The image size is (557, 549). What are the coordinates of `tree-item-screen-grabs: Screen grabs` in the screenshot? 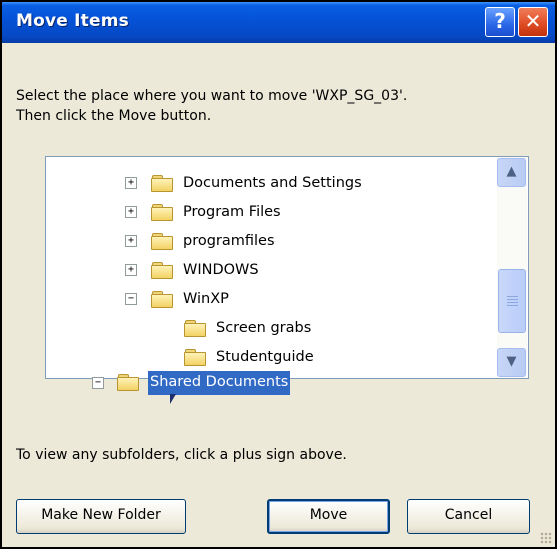 It's located at (271, 328).